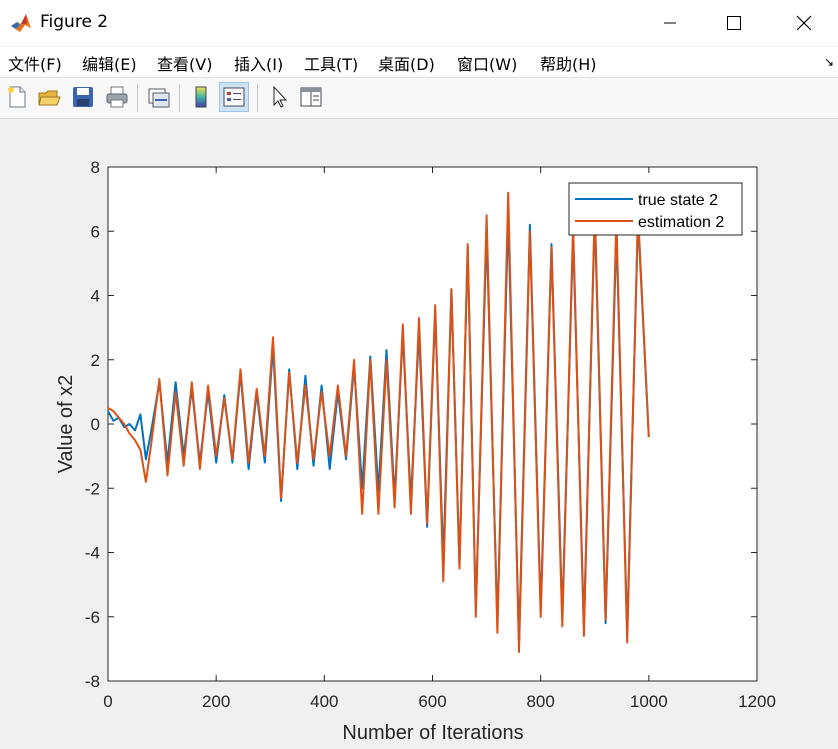  I want to click on legend-button, so click(234, 97).